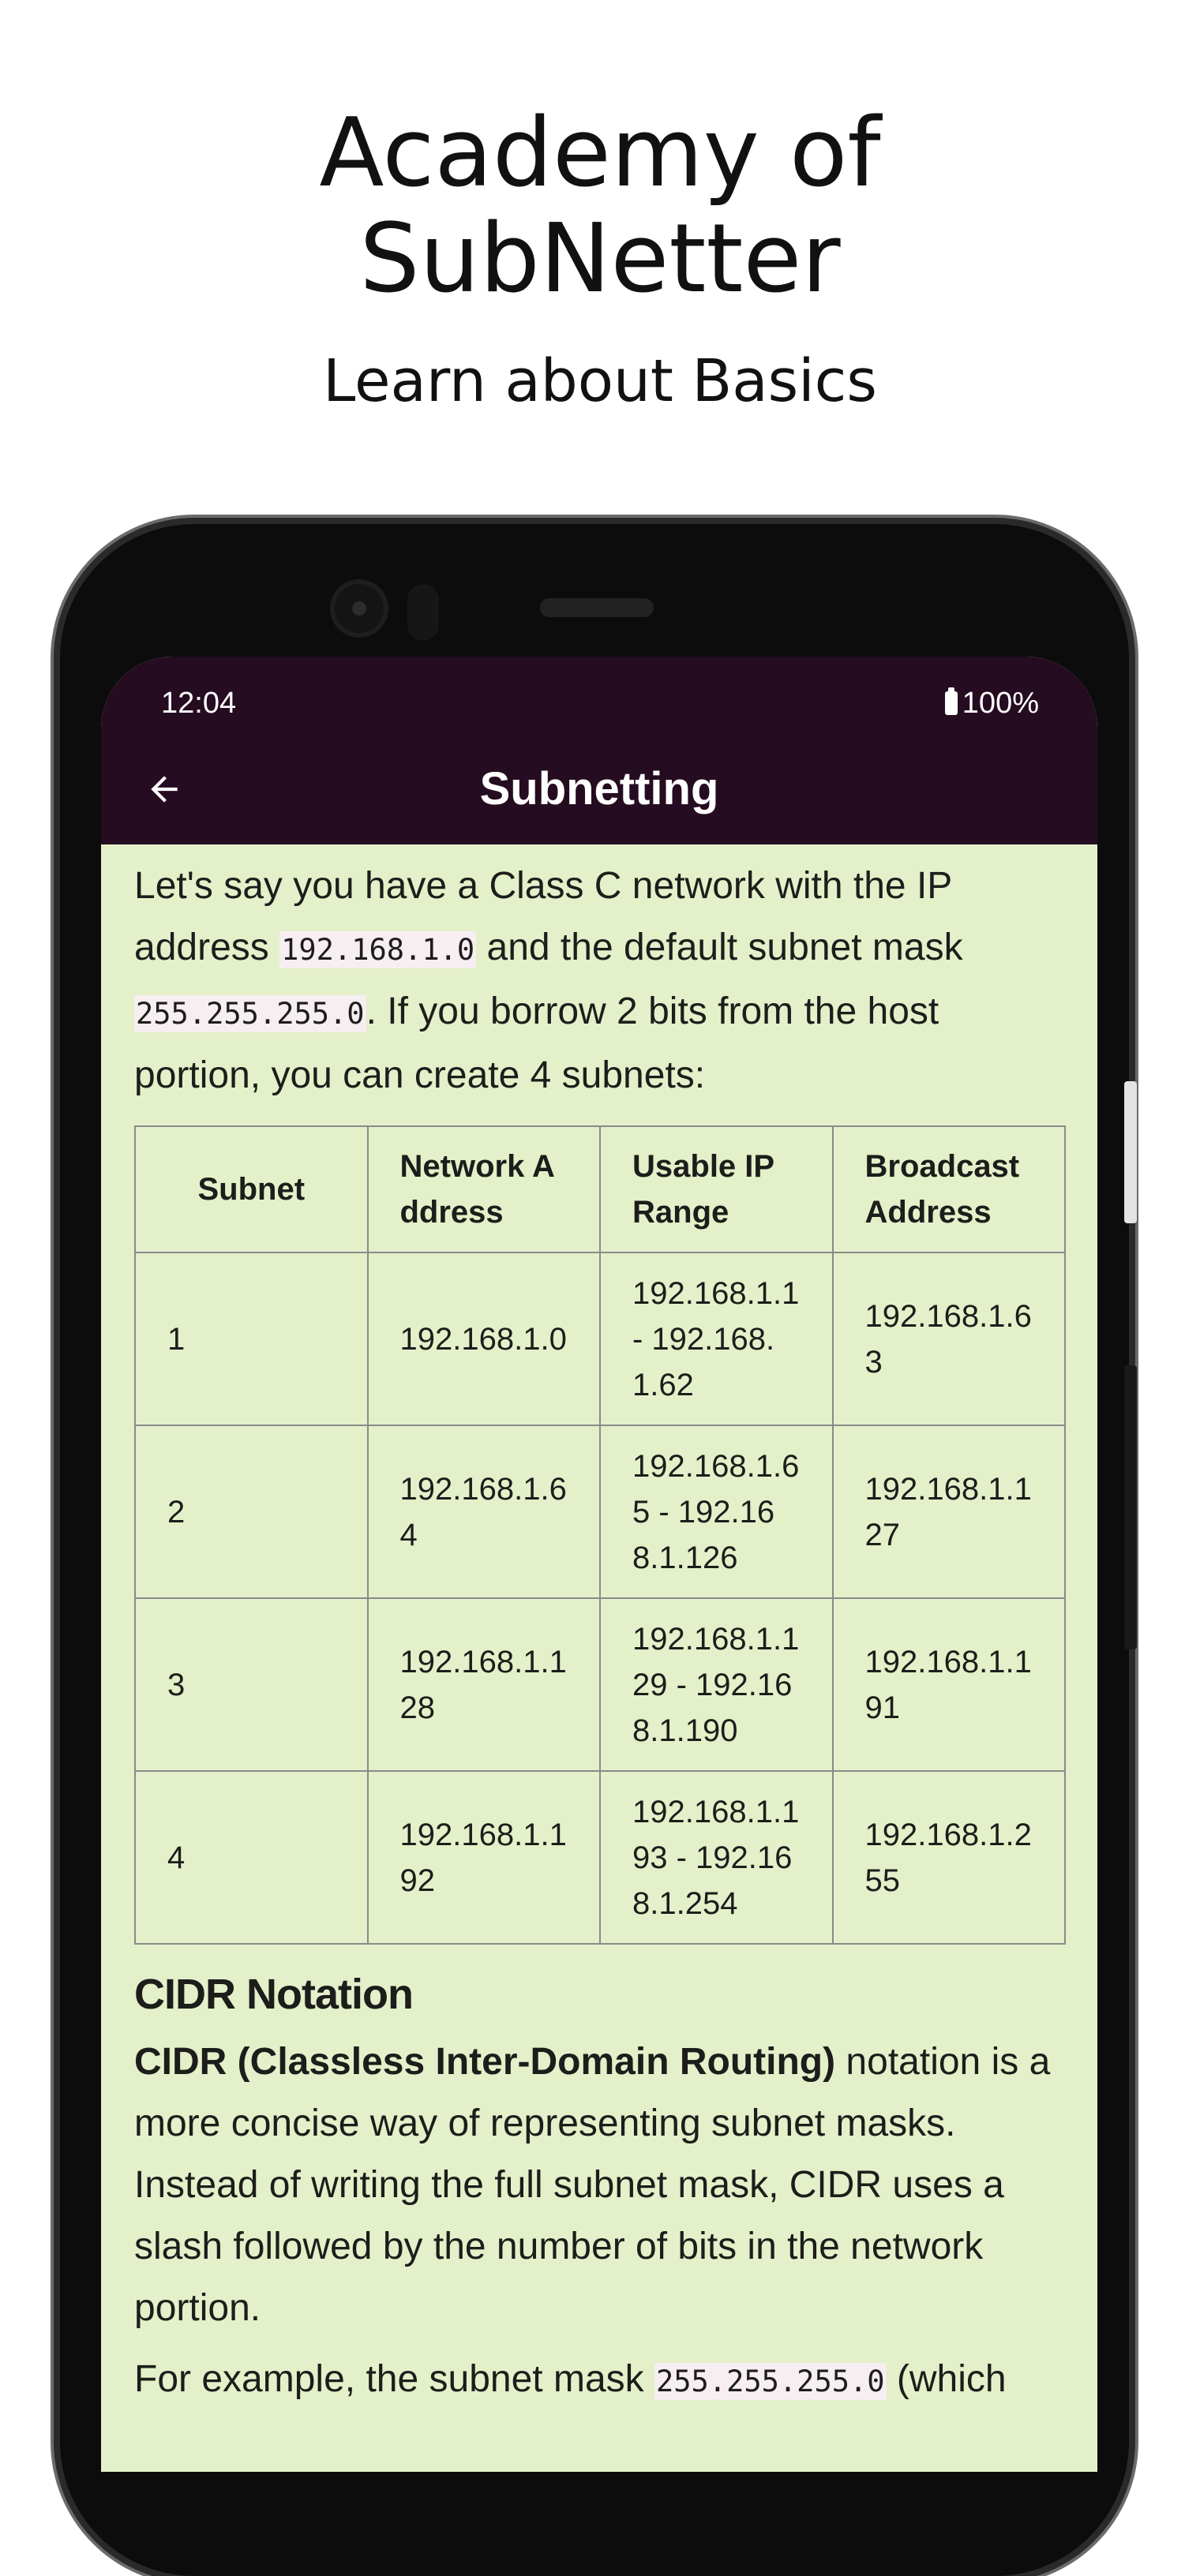  Describe the element at coordinates (274, 1994) in the screenshot. I see `cidr-heading: CIDR Notation` at that location.